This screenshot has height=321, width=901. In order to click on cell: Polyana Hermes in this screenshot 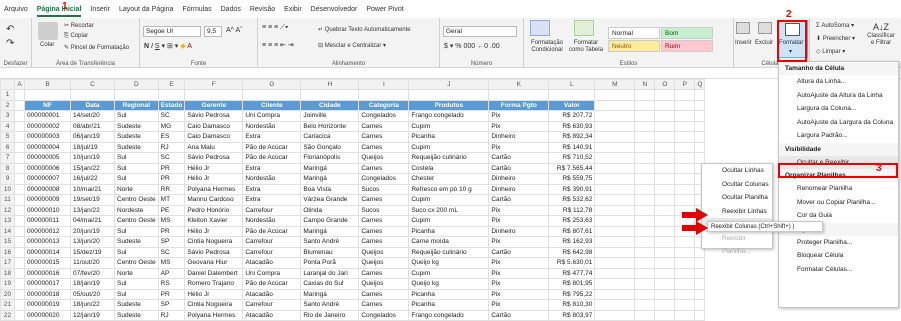, I will do `click(214, 189)`.